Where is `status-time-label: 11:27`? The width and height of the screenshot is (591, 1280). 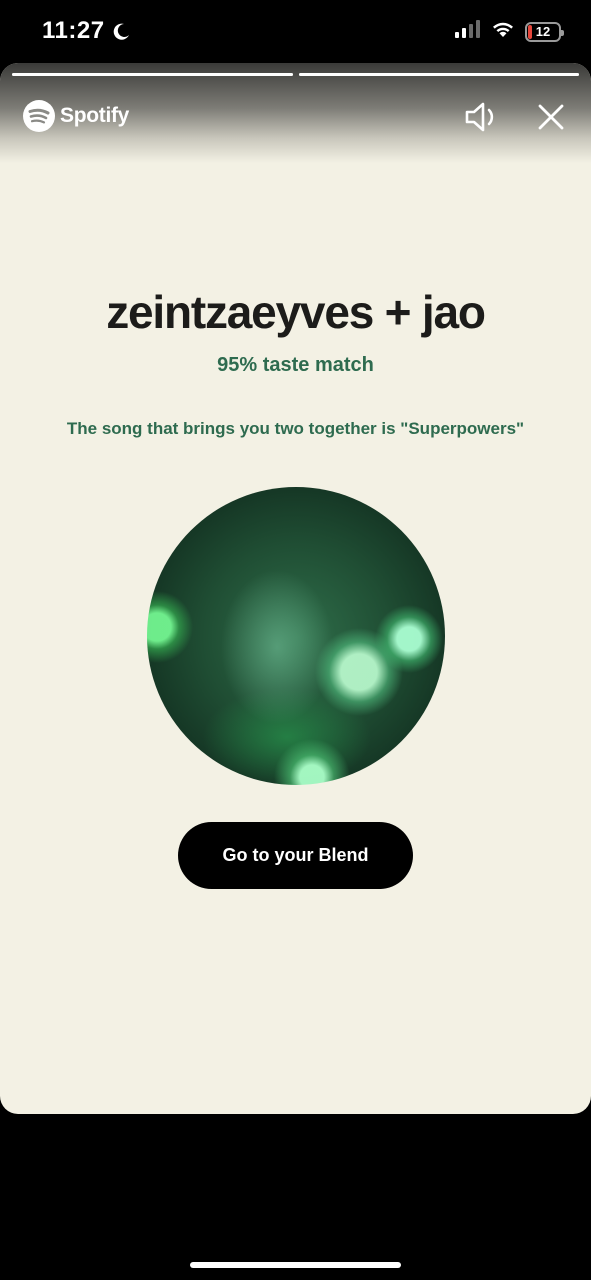
status-time-label: 11:27 is located at coordinates (73, 30).